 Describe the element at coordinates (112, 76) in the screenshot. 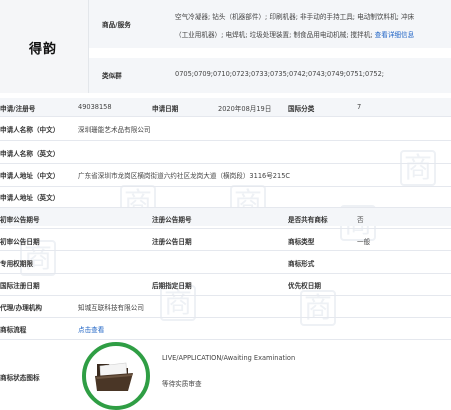

I see `similar-group-label: 类似群` at that location.